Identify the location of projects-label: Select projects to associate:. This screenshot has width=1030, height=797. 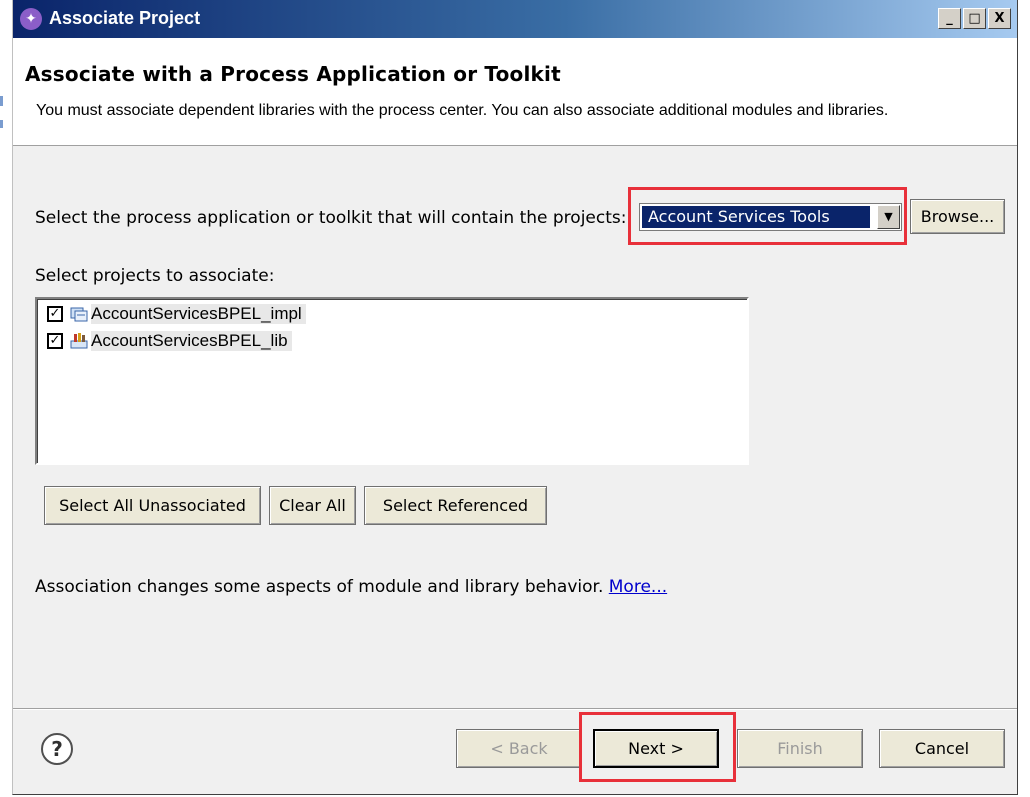
(155, 276).